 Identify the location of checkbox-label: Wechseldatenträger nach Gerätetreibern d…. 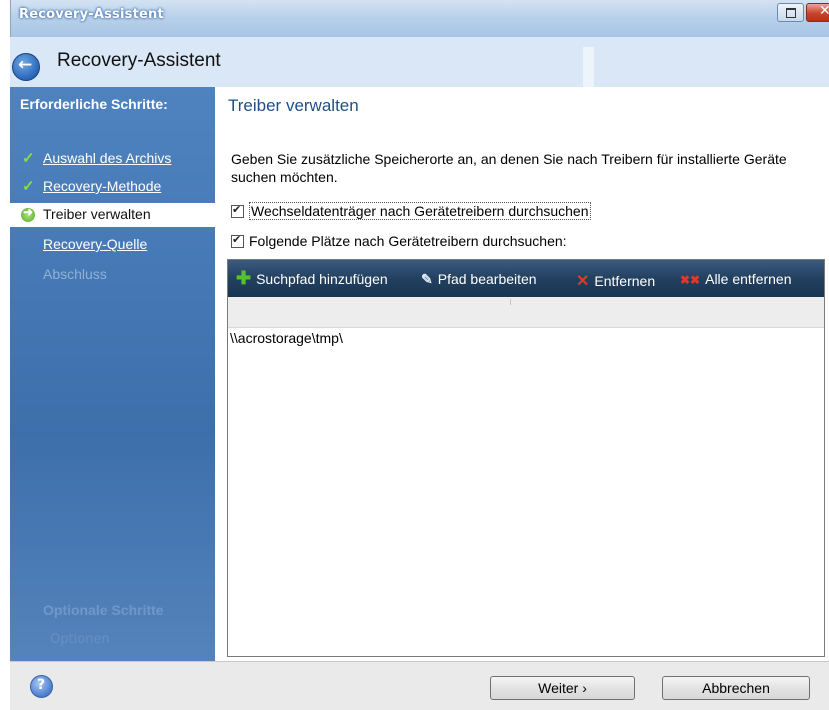
(420, 211).